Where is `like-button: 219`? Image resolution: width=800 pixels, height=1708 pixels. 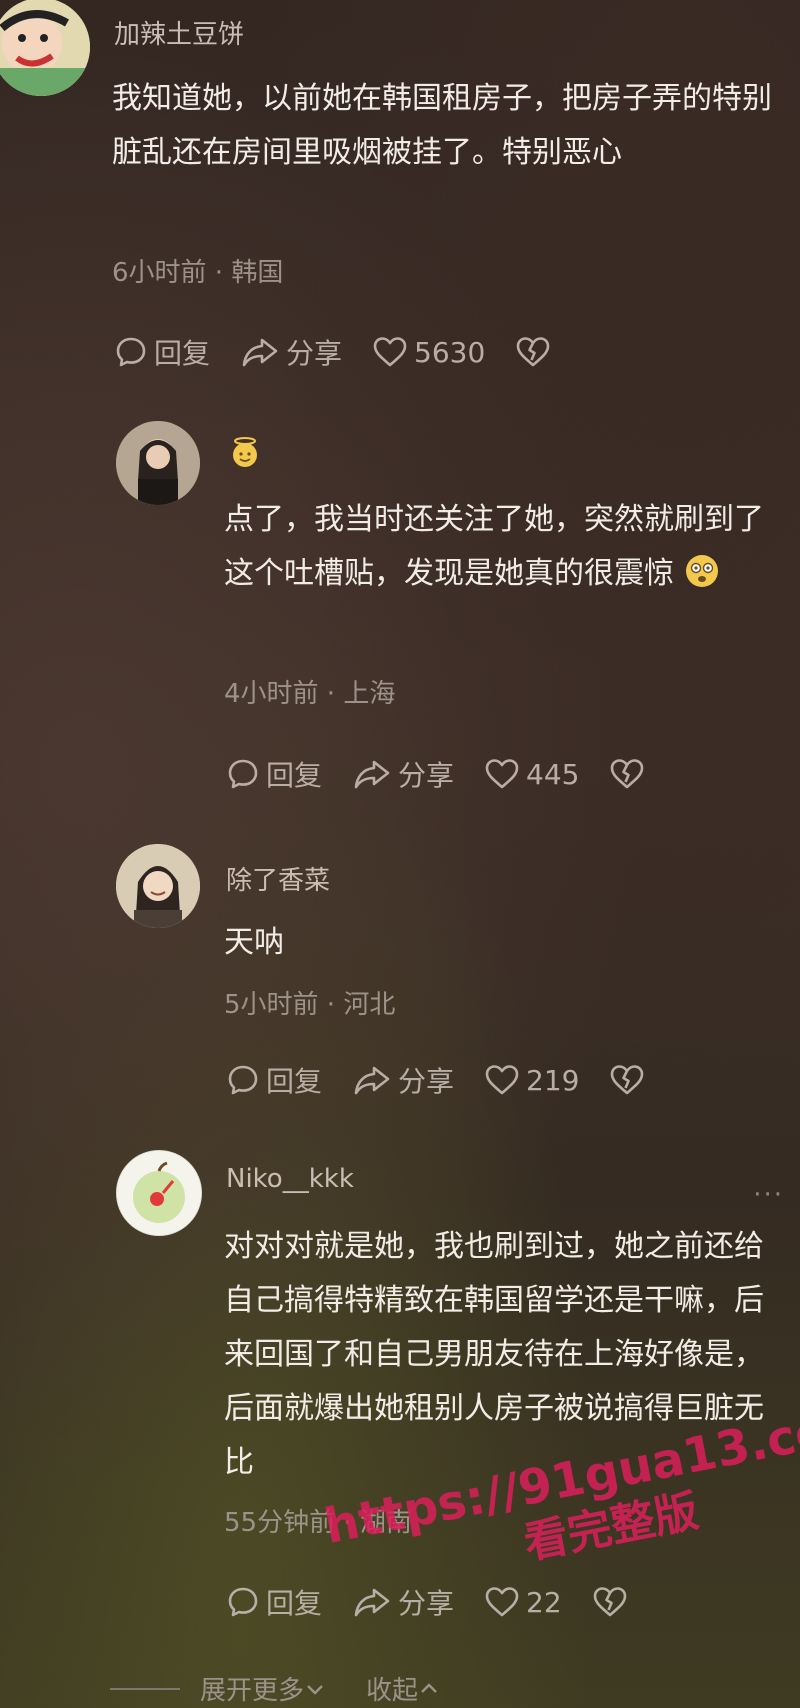
like-button: 219 is located at coordinates (531, 1080).